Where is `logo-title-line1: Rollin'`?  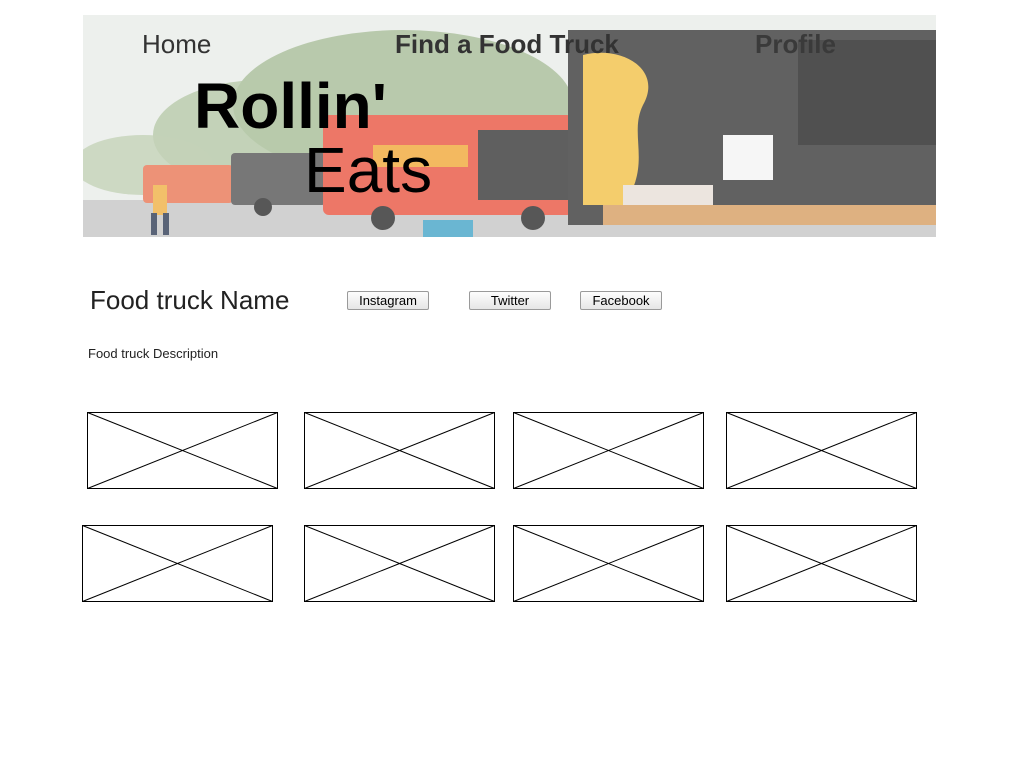 logo-title-line1: Rollin' is located at coordinates (290, 106).